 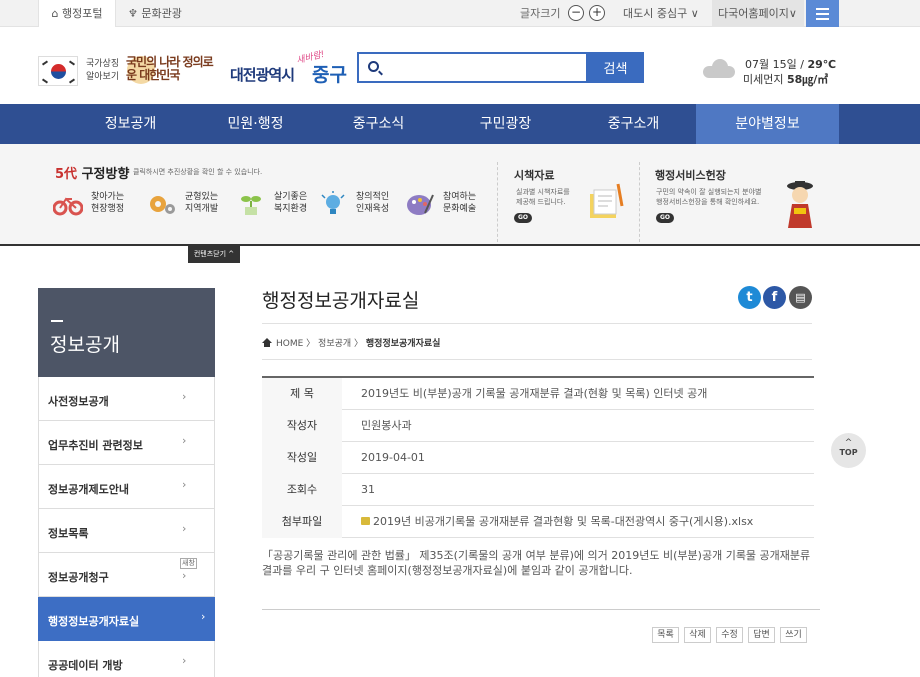 What do you see at coordinates (88, 489) in the screenshot?
I see `sidebar-item-label: 정보공개제도안내` at bounding box center [88, 489].